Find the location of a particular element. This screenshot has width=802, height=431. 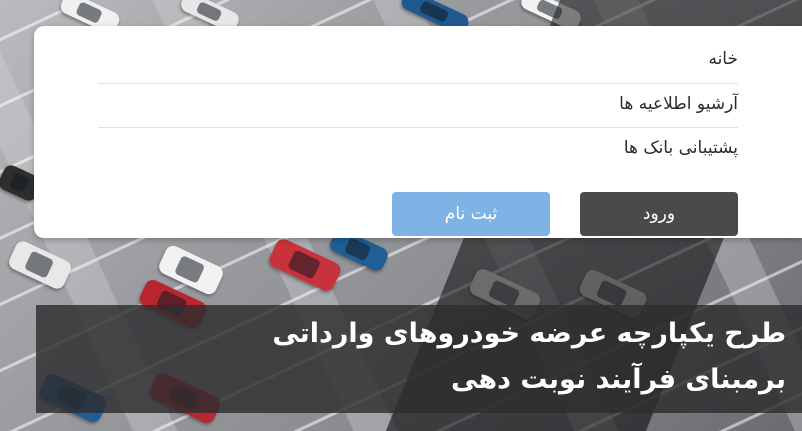

register-button: ثبت نام is located at coordinates (471, 214).